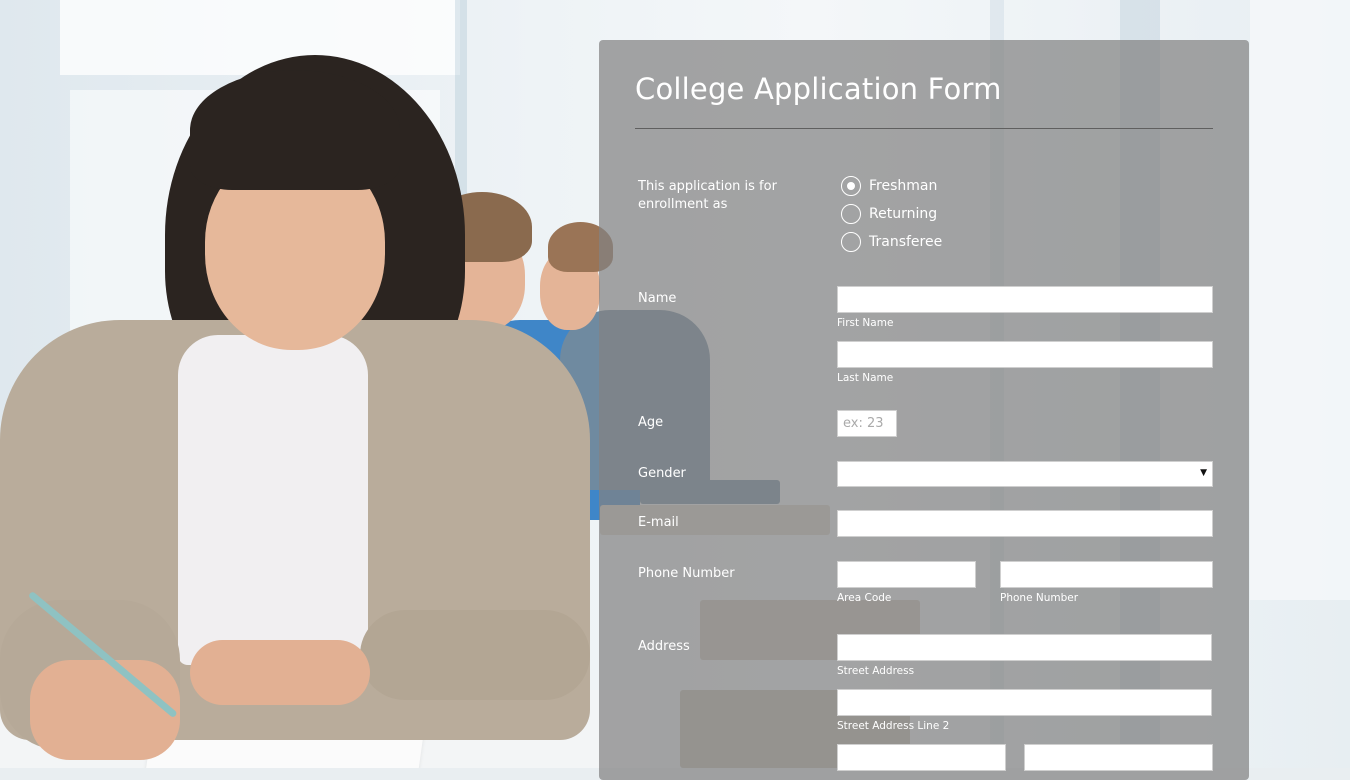  What do you see at coordinates (867, 423) in the screenshot?
I see `age-input` at bounding box center [867, 423].